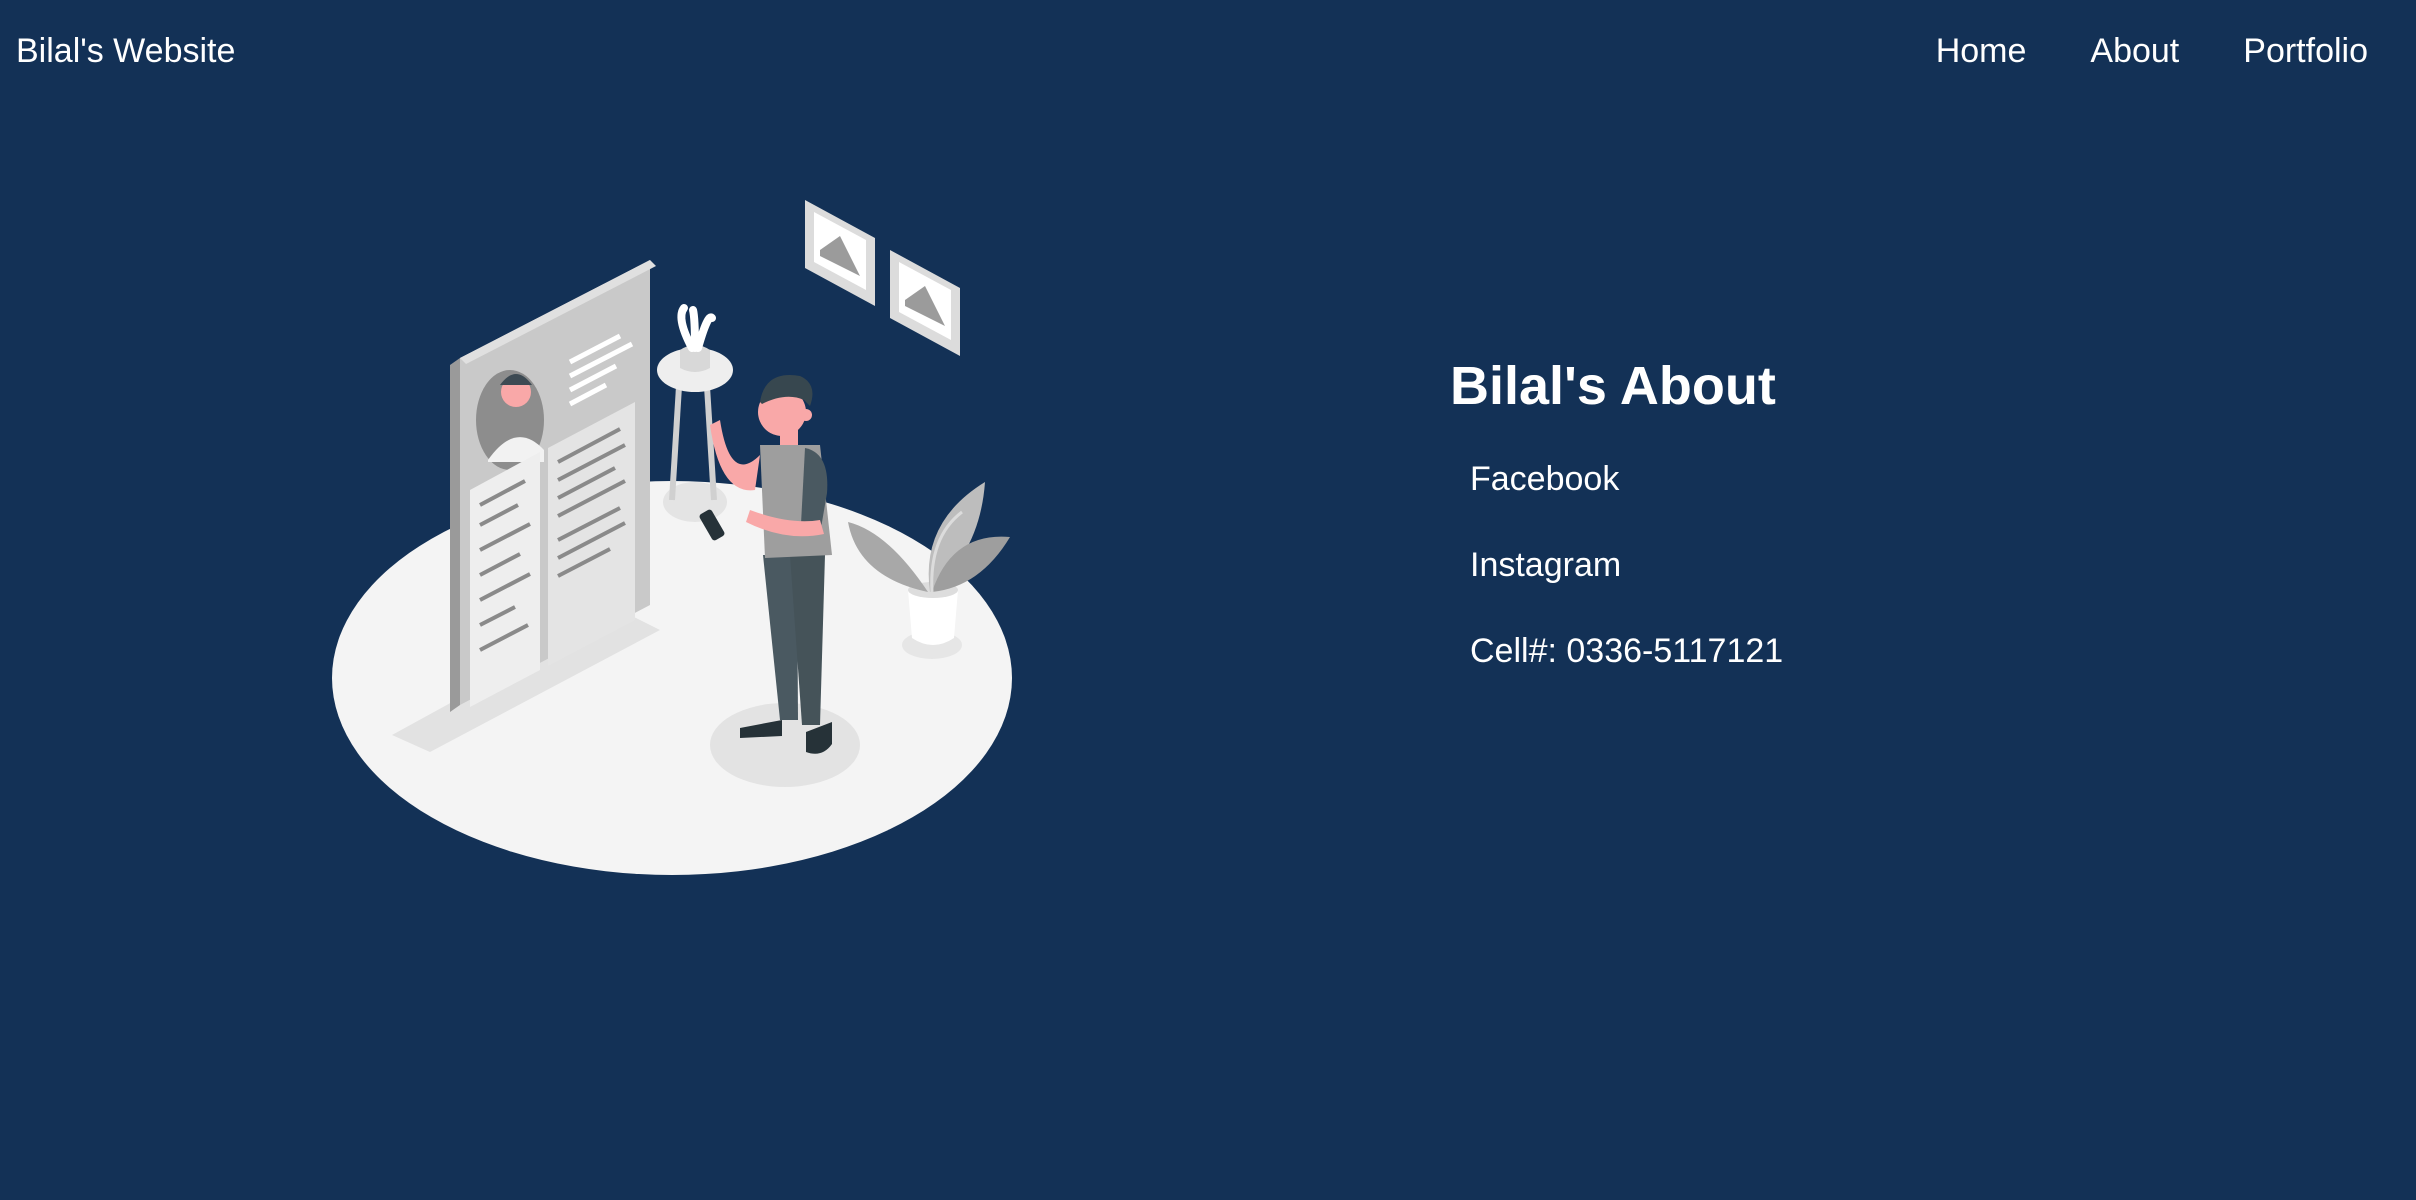  What do you see at coordinates (125, 51) in the screenshot?
I see `site-brand: Bilal's Website` at bounding box center [125, 51].